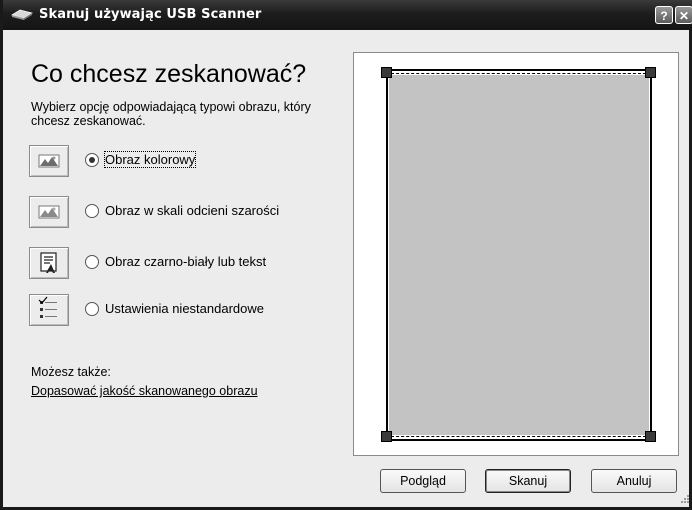 The image size is (692, 510). What do you see at coordinates (185, 261) in the screenshot?
I see `option-bw-text-label: Obraz czarno-biały lub tekst` at bounding box center [185, 261].